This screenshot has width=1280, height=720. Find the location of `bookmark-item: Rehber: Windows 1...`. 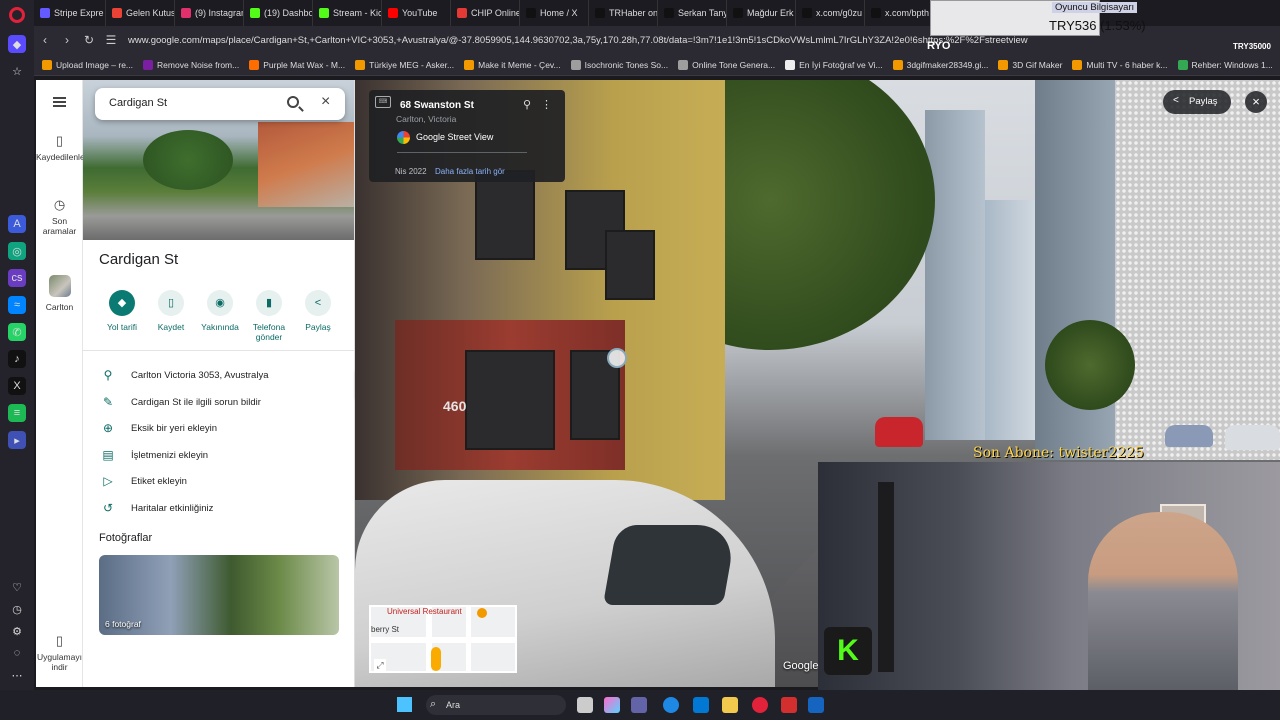

bookmark-item: Rehber: Windows 1... is located at coordinates (1225, 64).